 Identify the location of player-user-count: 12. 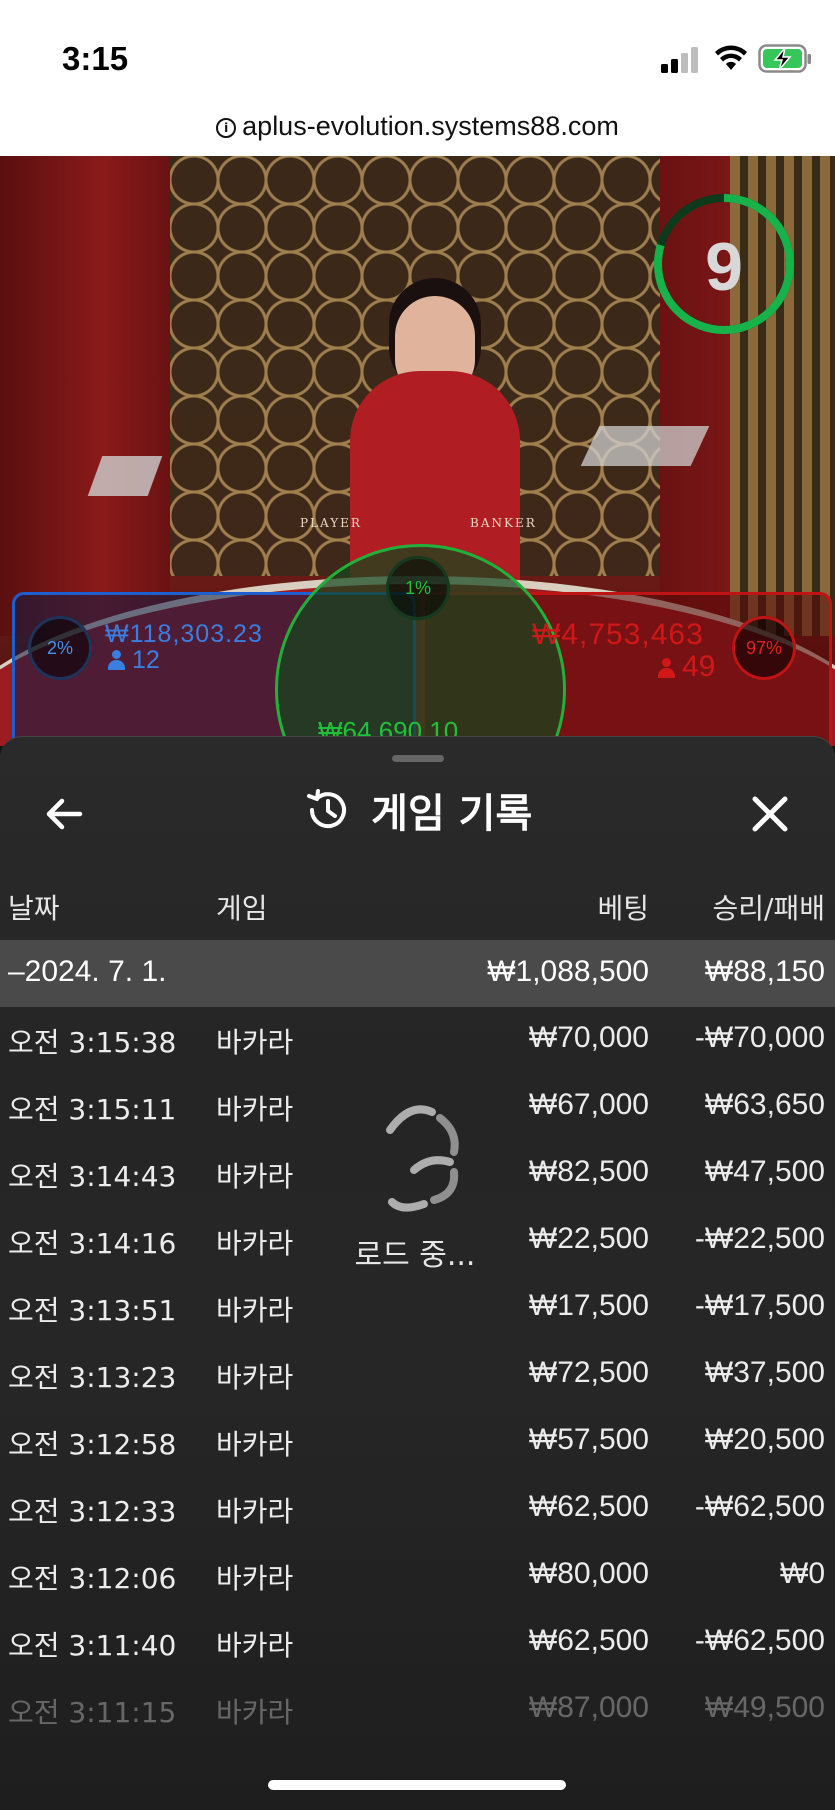
(134, 660).